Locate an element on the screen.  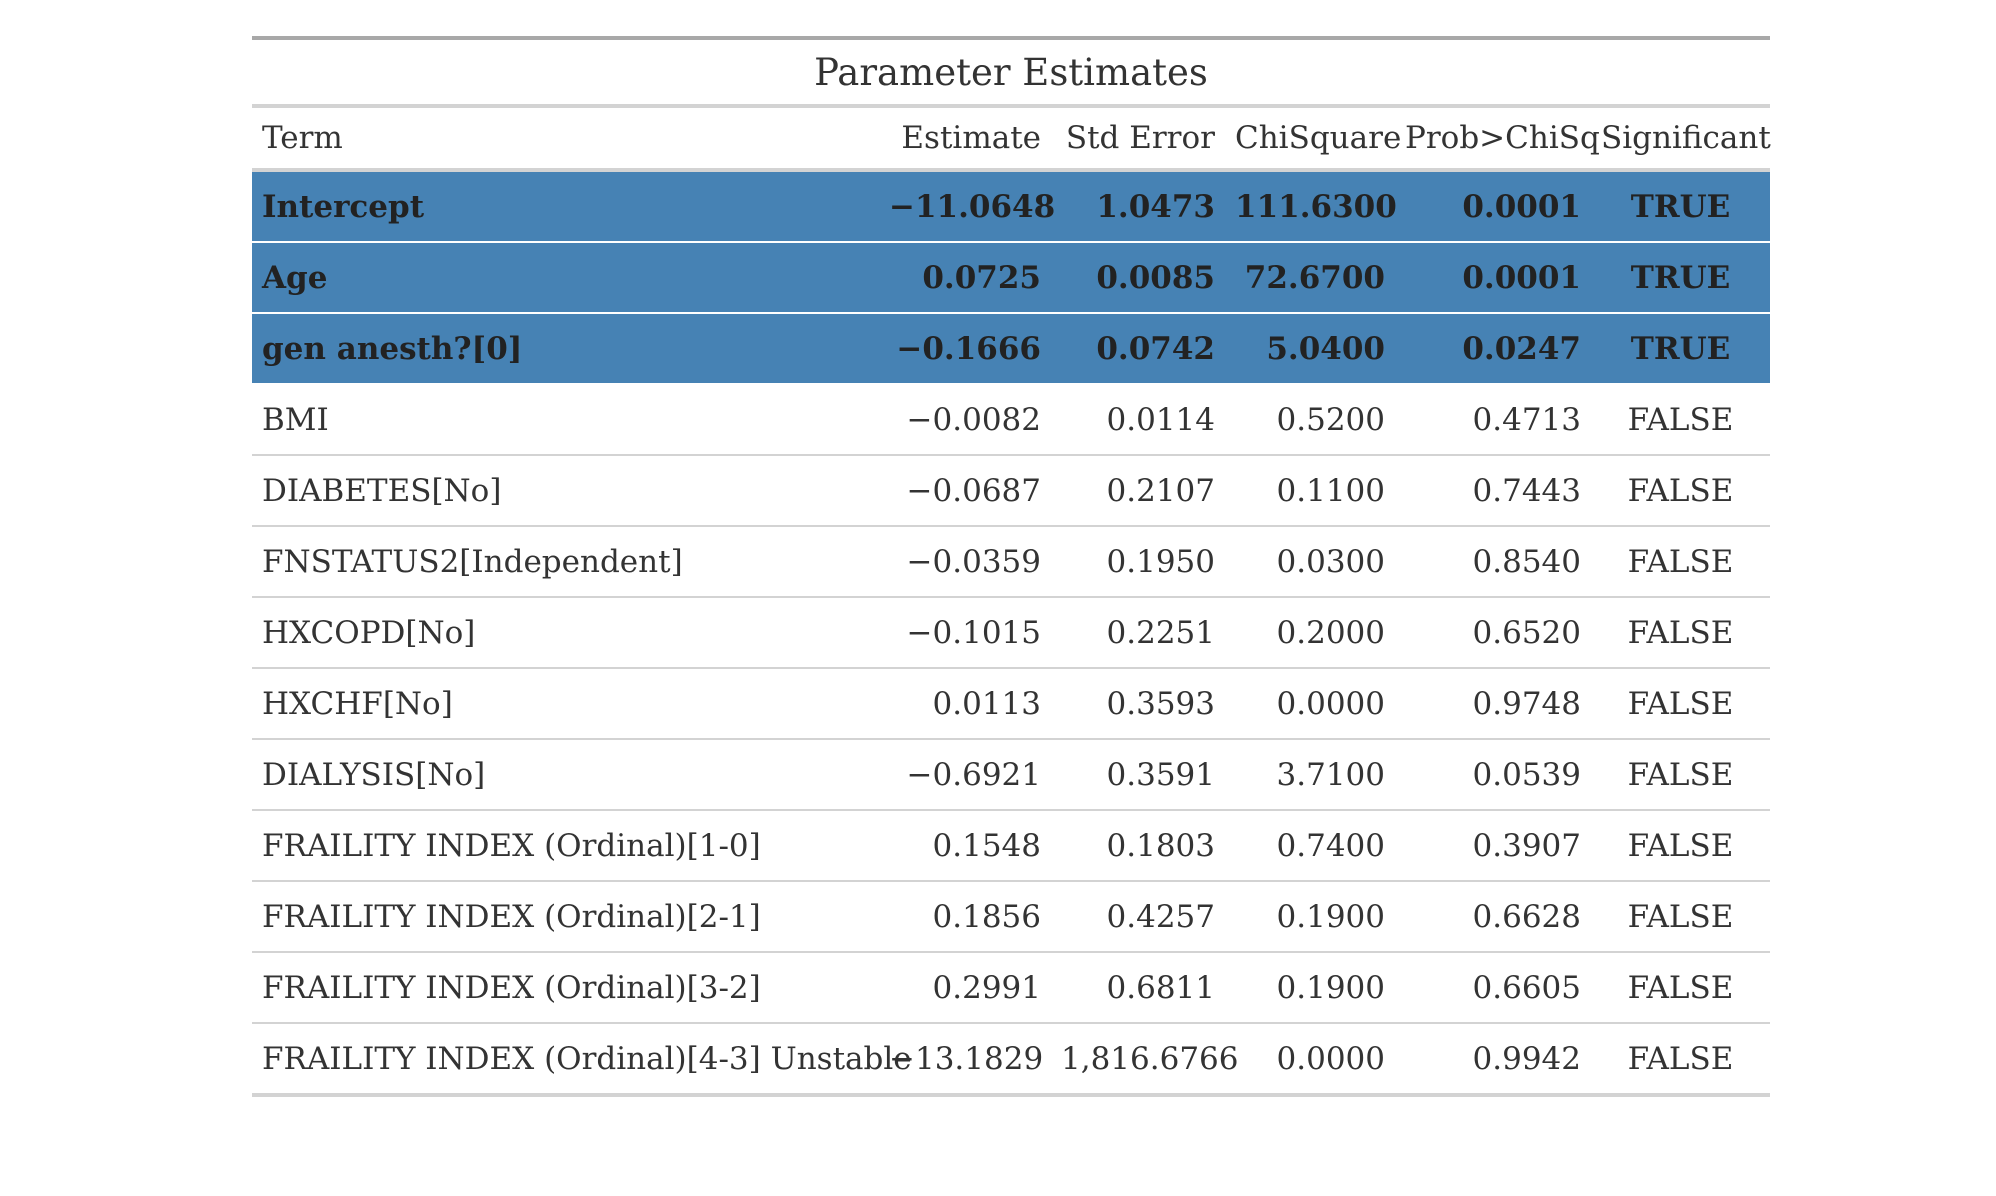
cell-term: FNSTATUS2[Independent] is located at coordinates (565, 562).